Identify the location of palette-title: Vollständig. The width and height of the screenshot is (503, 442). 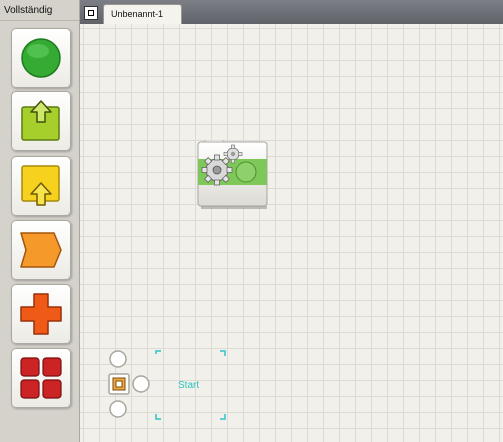
(28, 10).